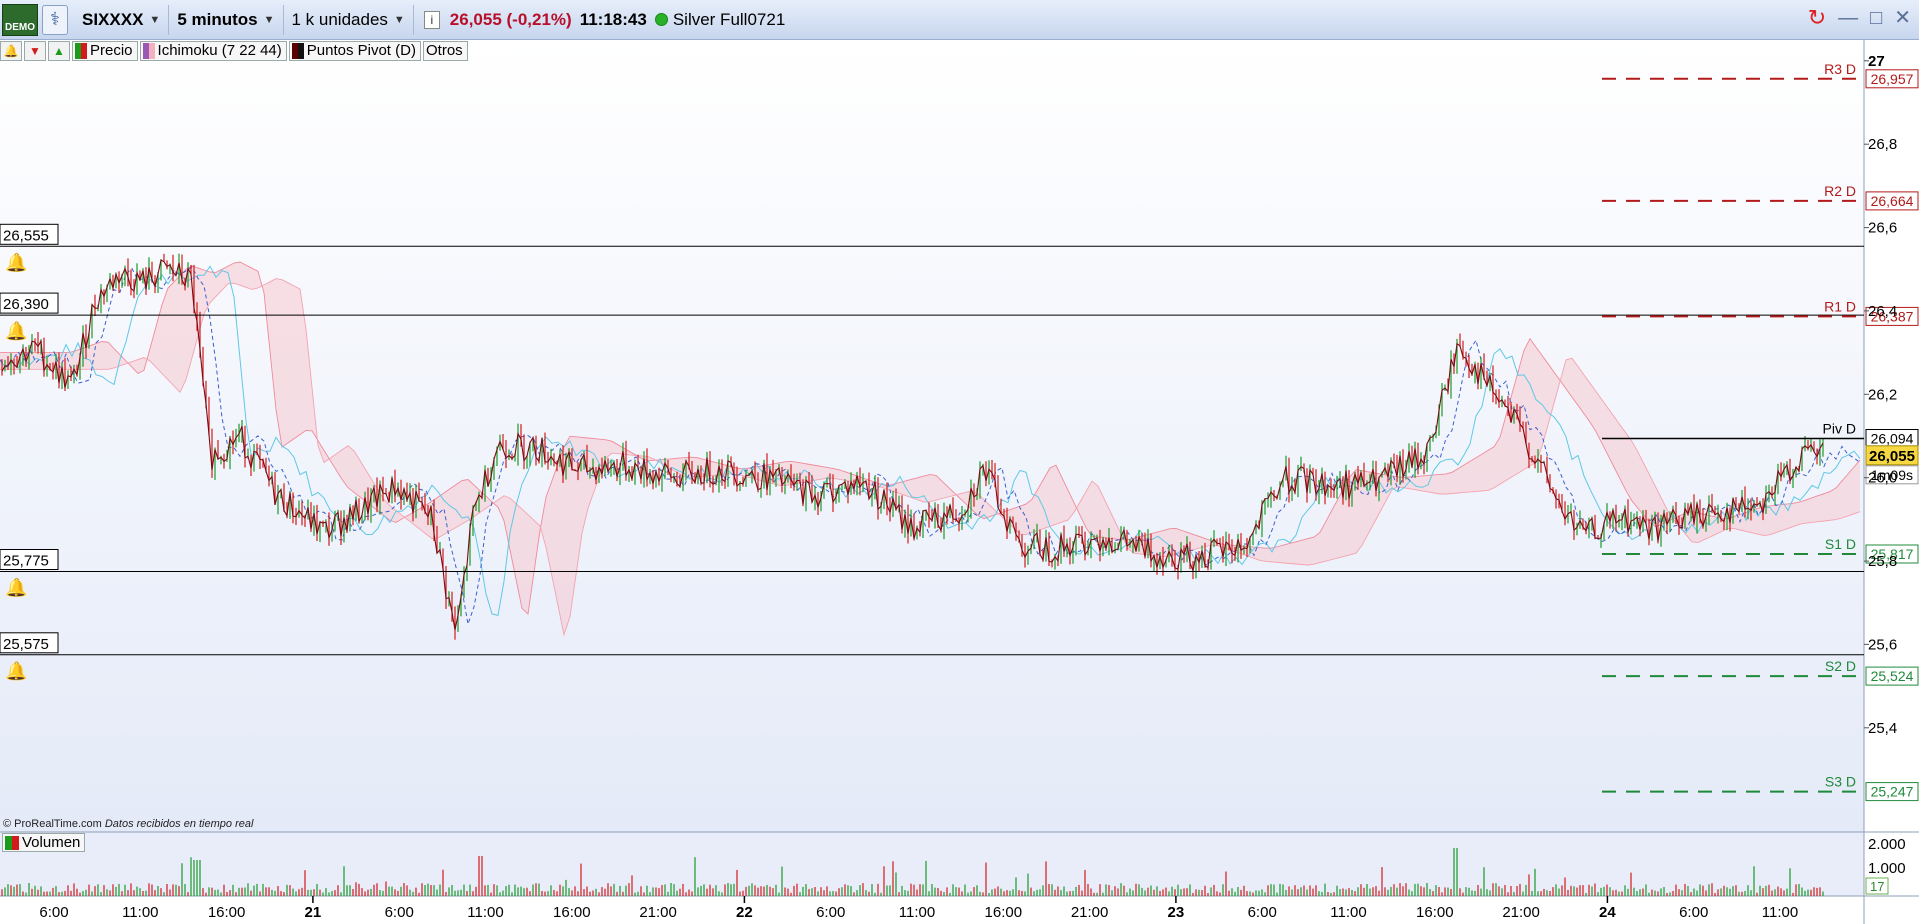 This screenshot has width=1919, height=924. What do you see at coordinates (729, 19) in the screenshot?
I see `account-label: Silver Full0721` at bounding box center [729, 19].